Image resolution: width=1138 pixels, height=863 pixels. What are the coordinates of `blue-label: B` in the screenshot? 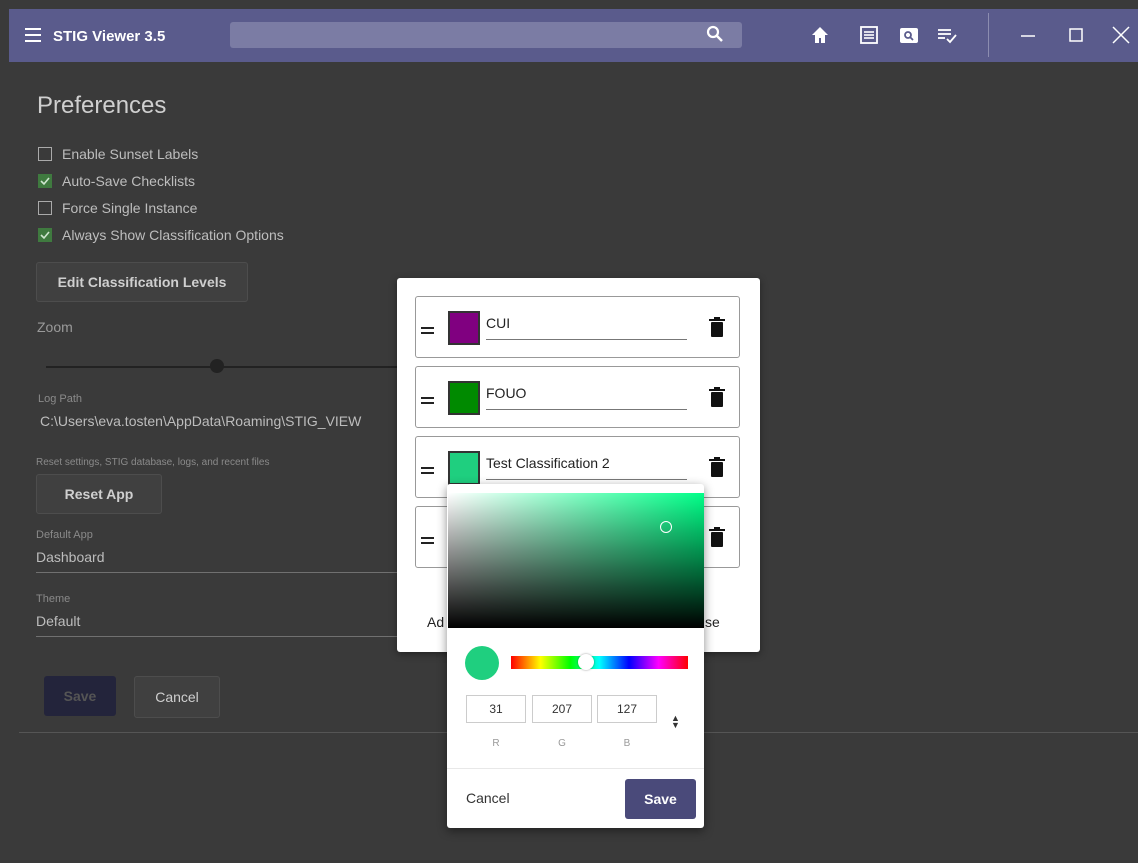 It's located at (627, 743).